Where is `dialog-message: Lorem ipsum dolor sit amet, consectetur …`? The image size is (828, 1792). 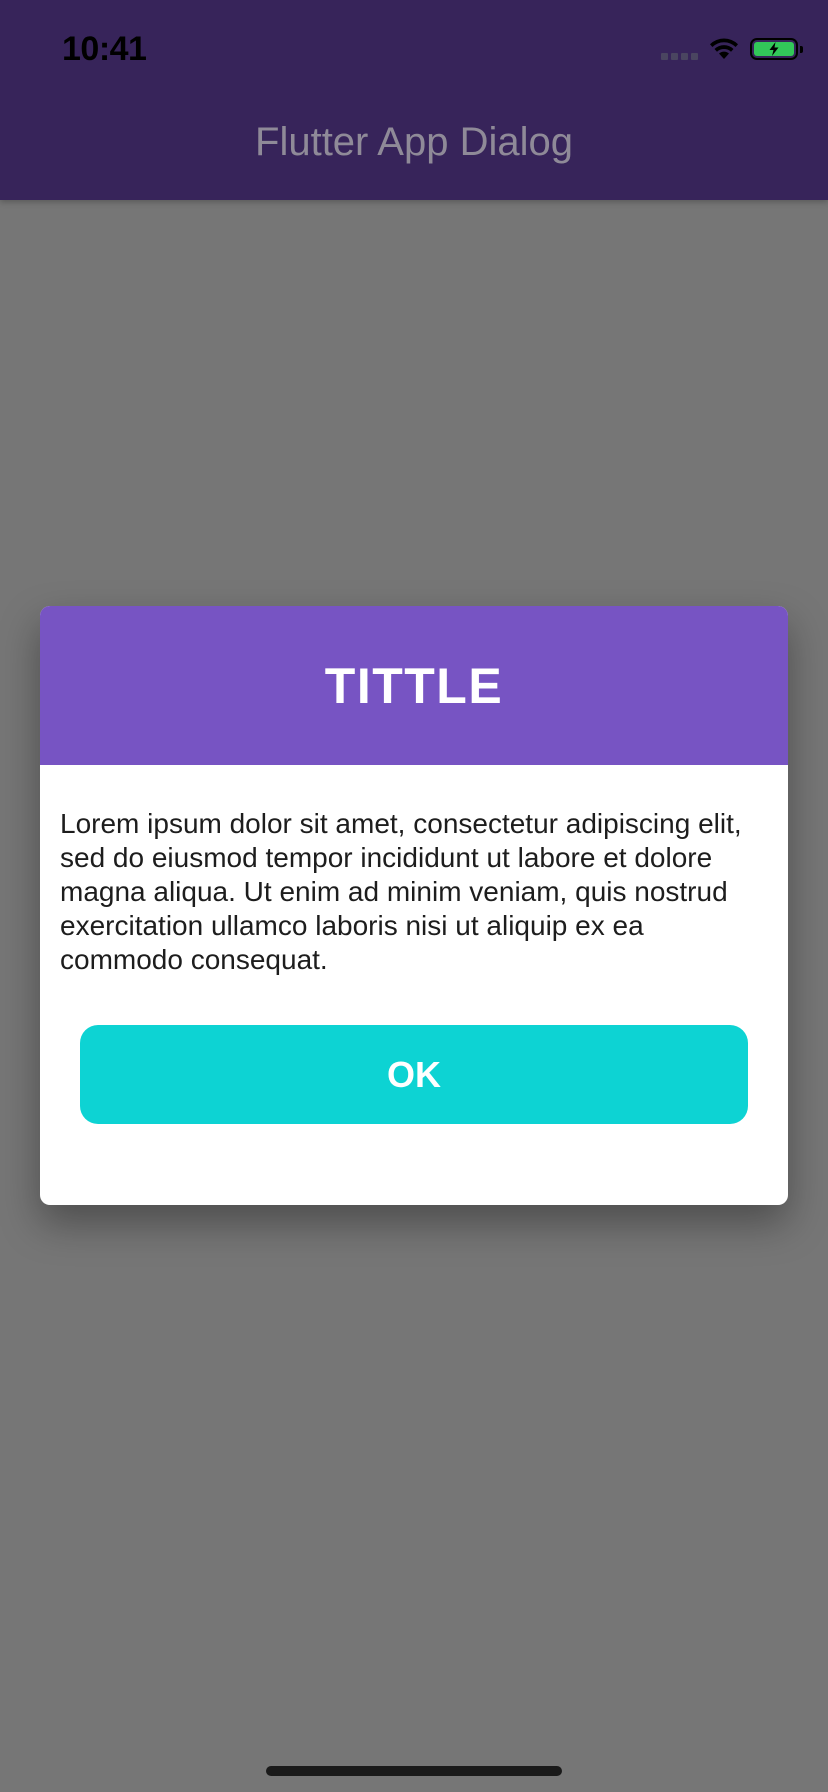 dialog-message: Lorem ipsum dolor sit amet, consectetur … is located at coordinates (401, 891).